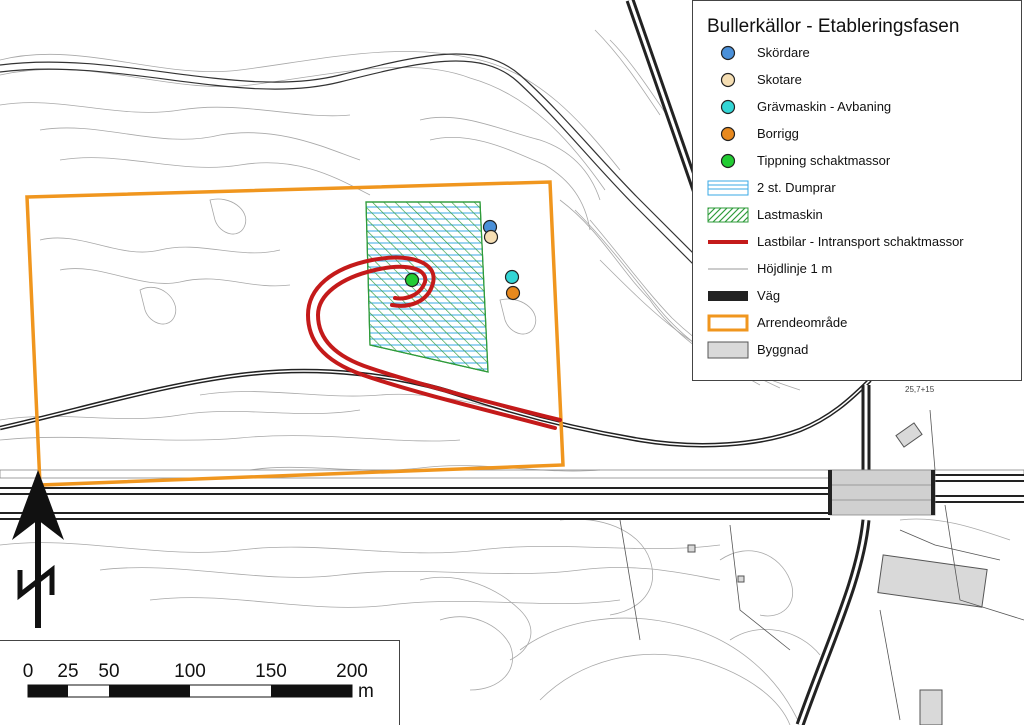  What do you see at coordinates (427, 287) in the screenshot?
I see `dumper-area` at bounding box center [427, 287].